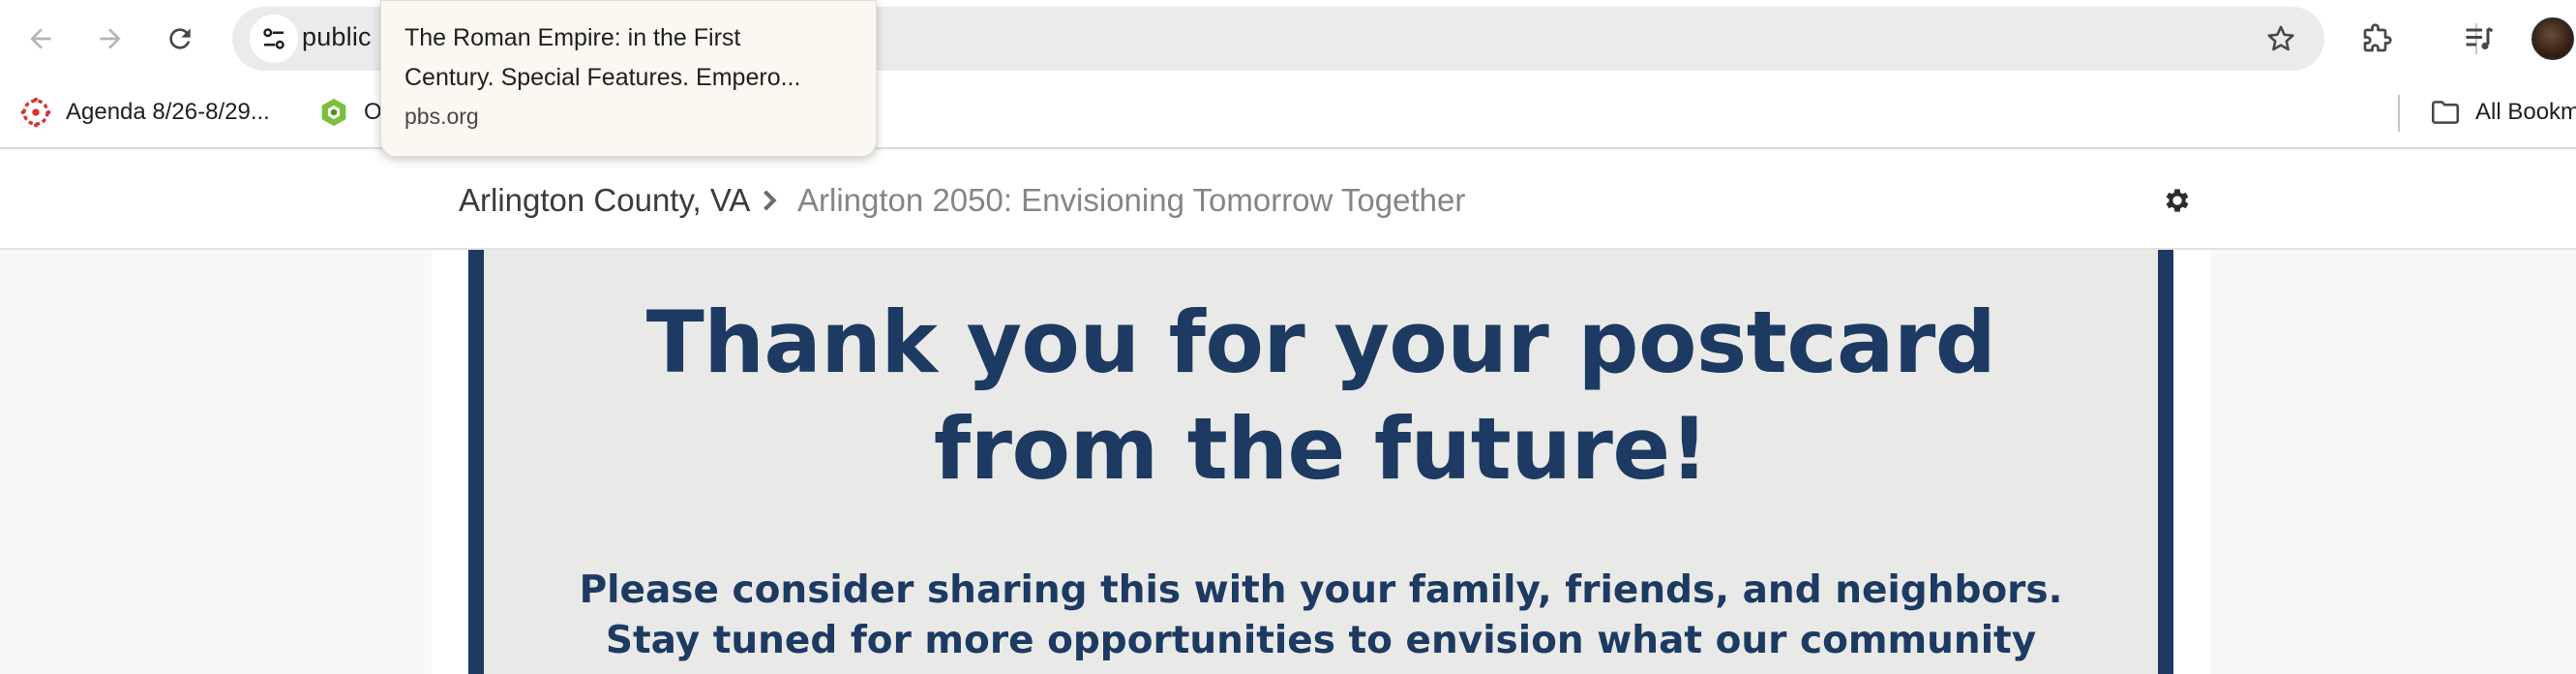 This screenshot has width=2576, height=674. I want to click on media-controls-button, so click(2479, 38).